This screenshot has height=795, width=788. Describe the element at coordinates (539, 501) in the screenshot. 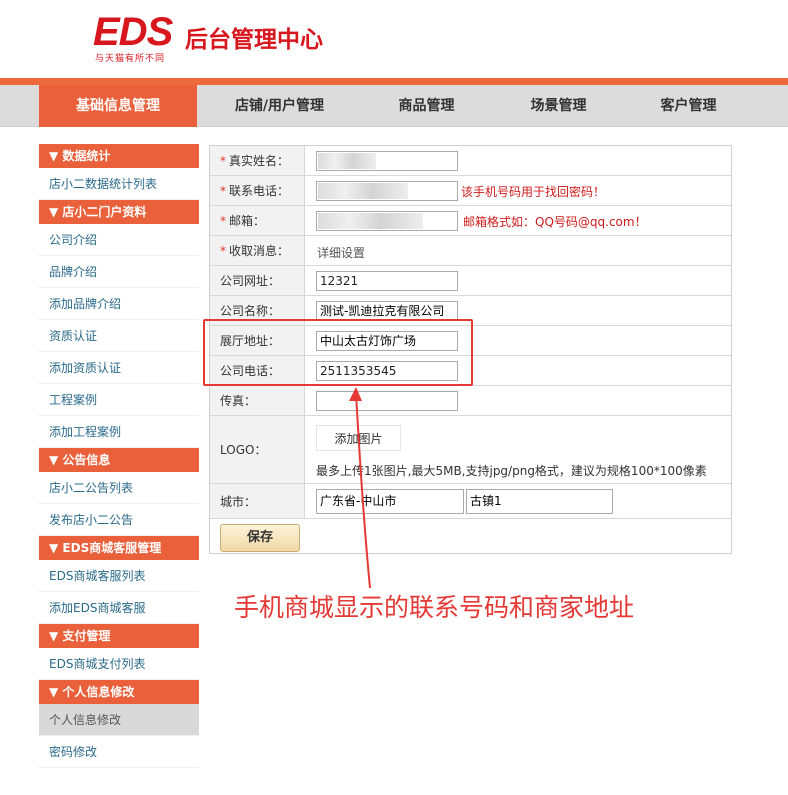

I see `town-input: 古镇1` at that location.